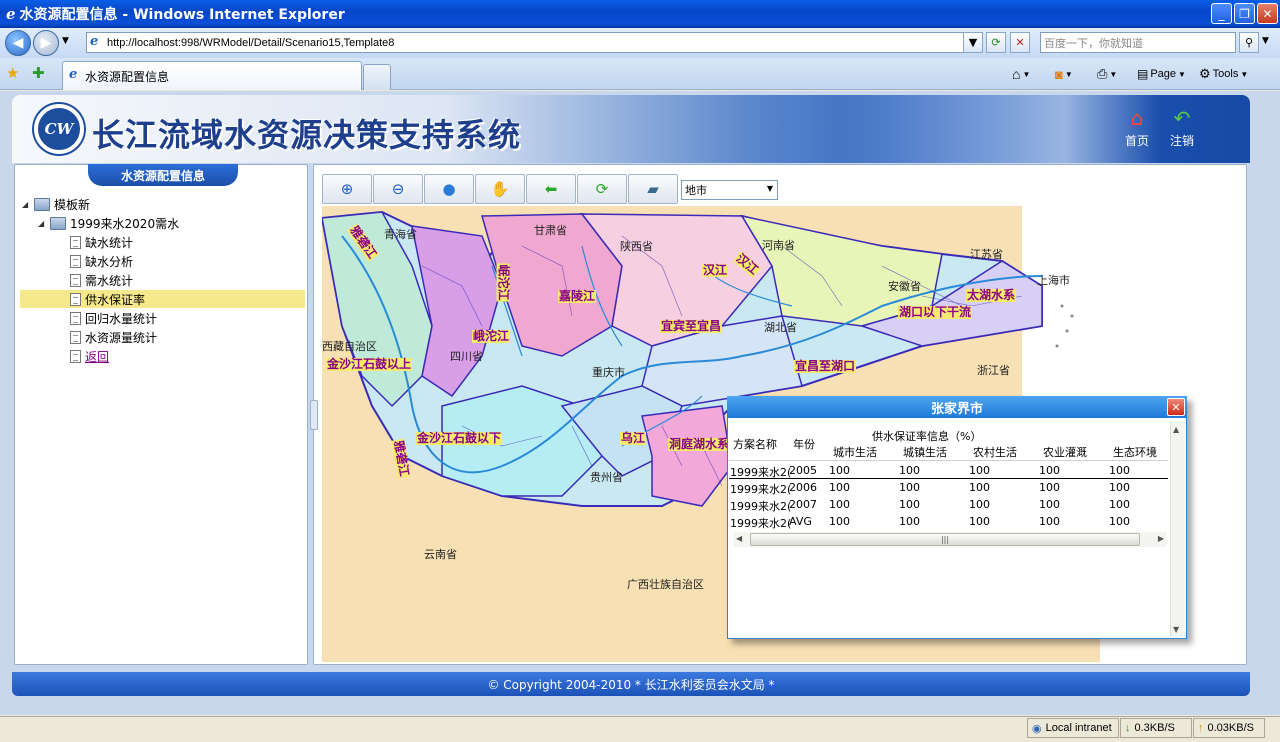  I want to click on tree-item-demand-stats: 需水统计, so click(101, 280).